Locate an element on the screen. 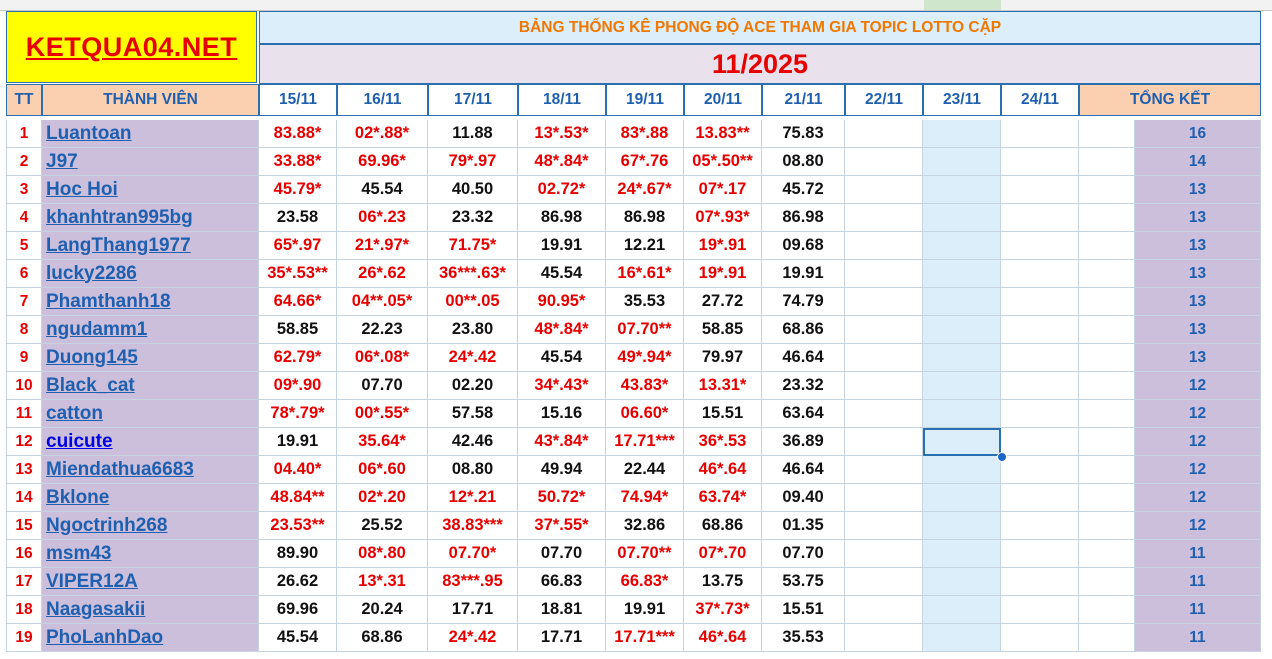 The image size is (1272, 659). result-cell: 02.20 is located at coordinates (473, 386).